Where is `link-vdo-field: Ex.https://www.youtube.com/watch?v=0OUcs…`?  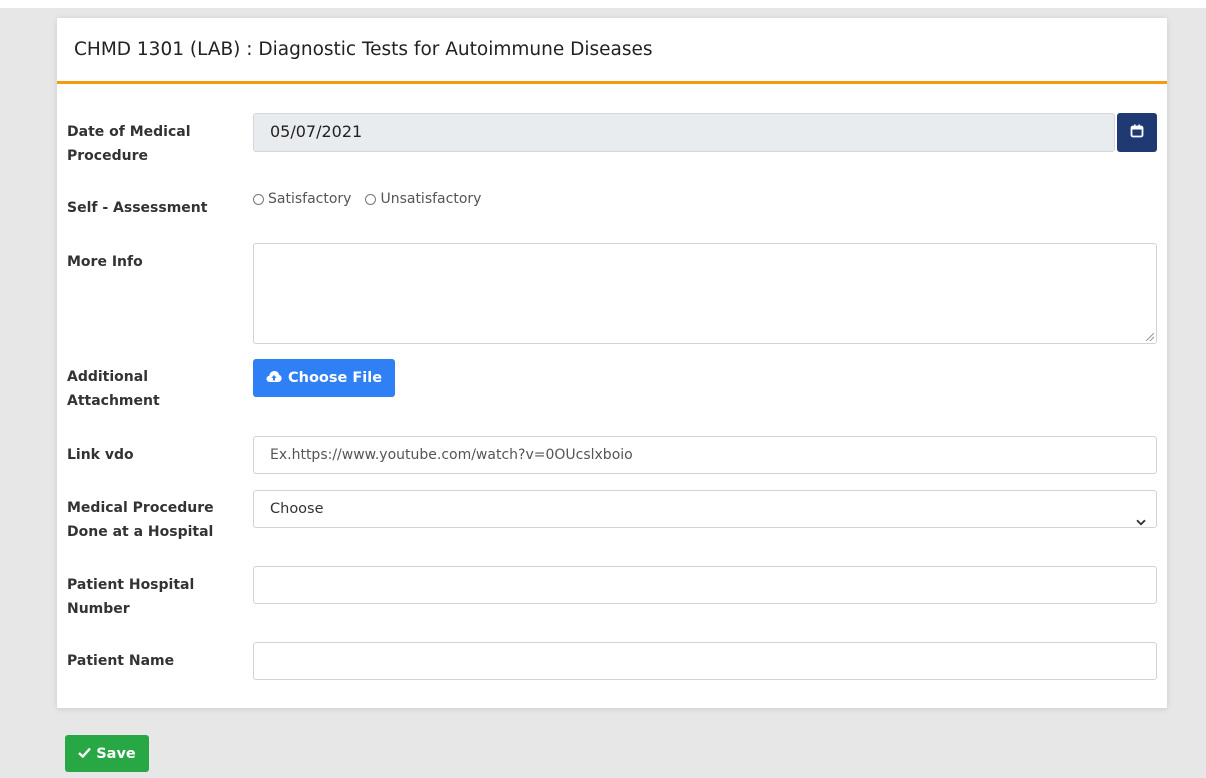 link-vdo-field: Ex.https://www.youtube.com/watch?v=0OUcs… is located at coordinates (705, 455).